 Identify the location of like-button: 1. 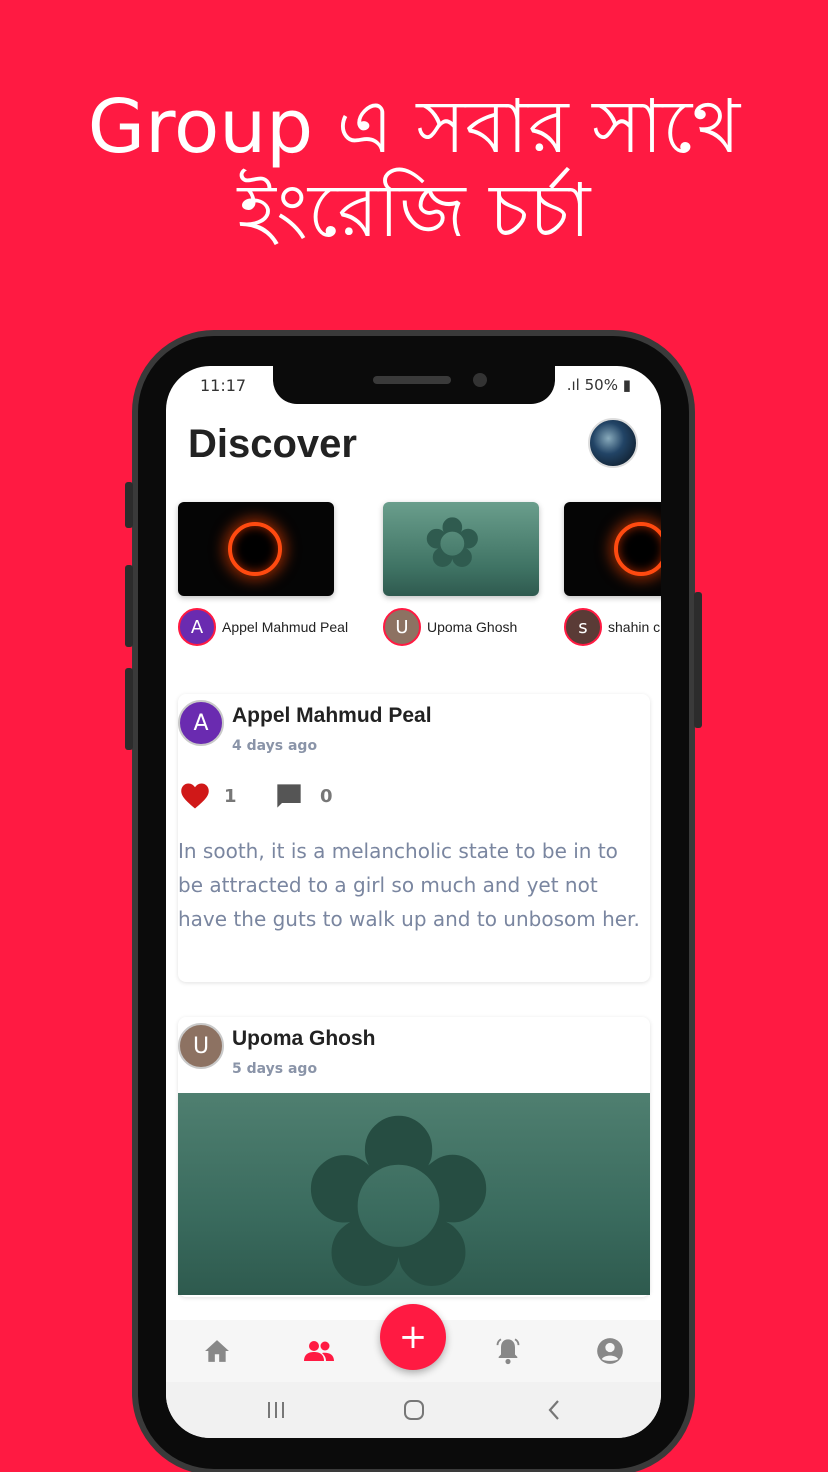
(208, 796).